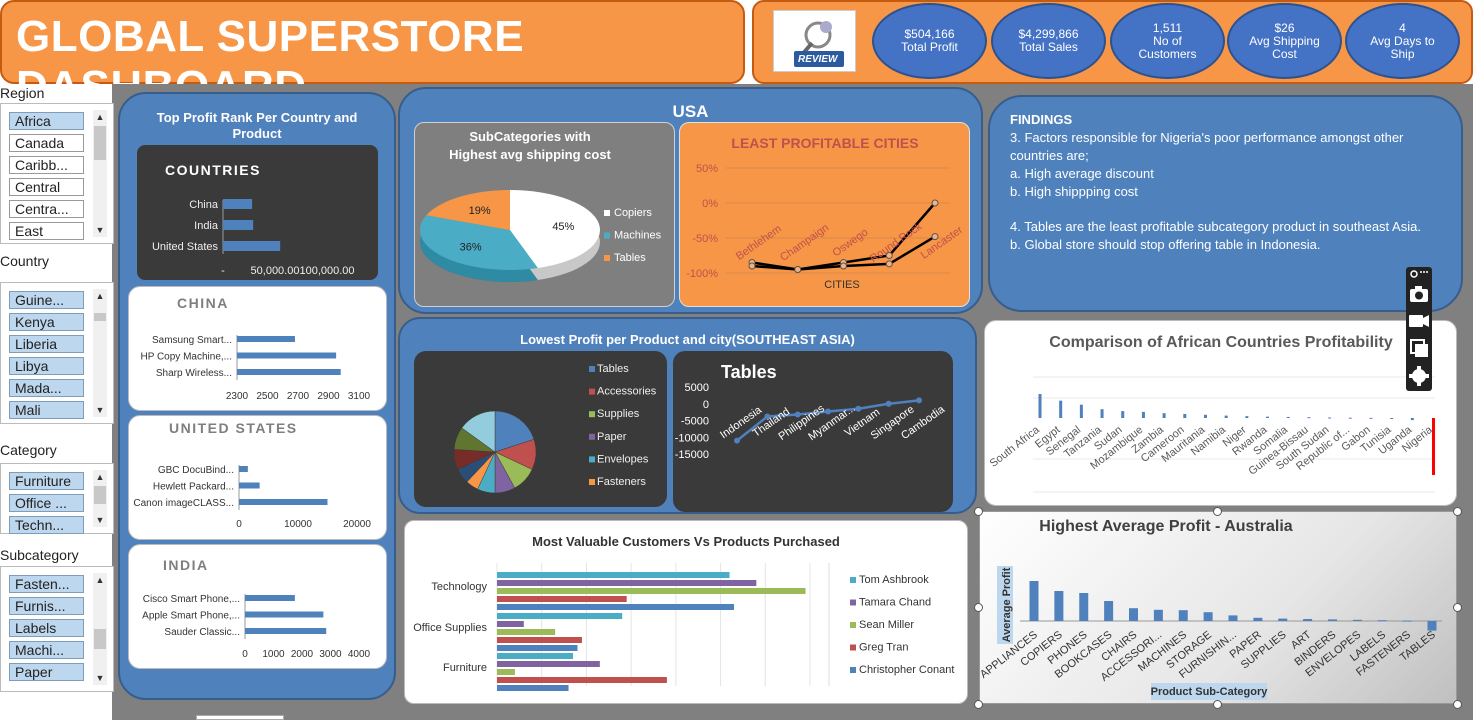  What do you see at coordinates (25, 261) in the screenshot?
I see `slicer-country-title: Country` at bounding box center [25, 261].